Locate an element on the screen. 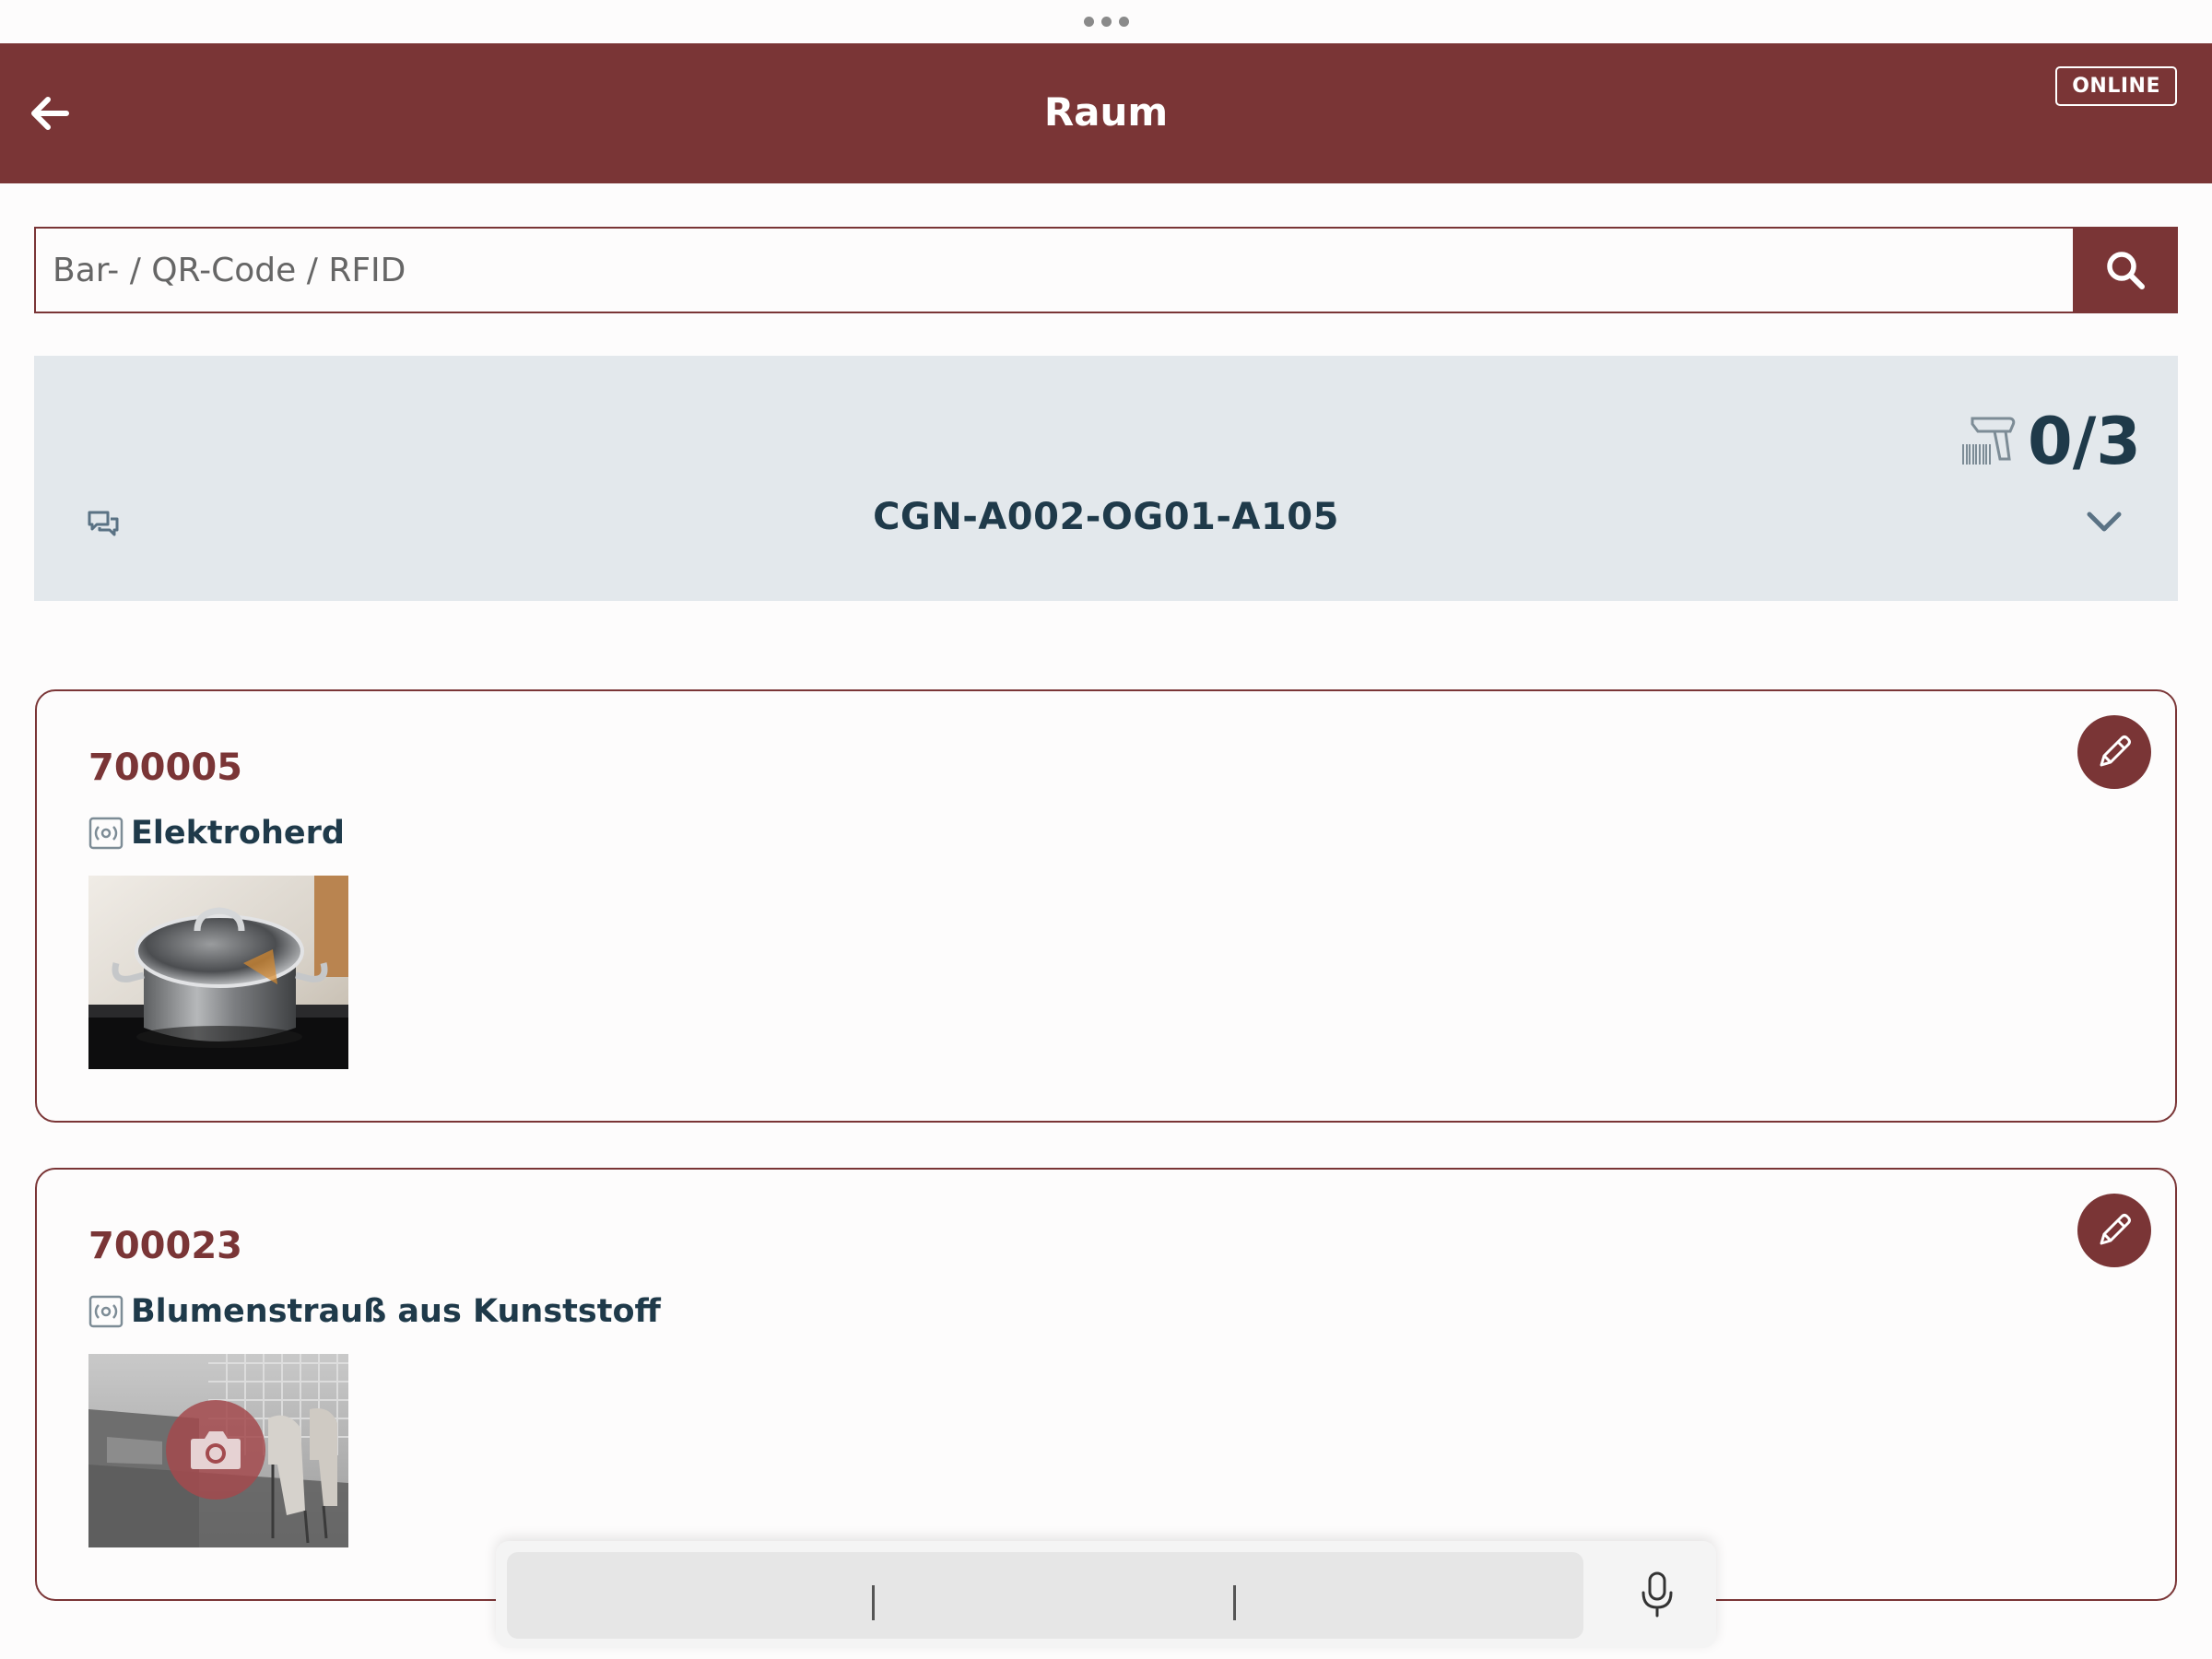  item-type: Elektroherd is located at coordinates (216, 833).